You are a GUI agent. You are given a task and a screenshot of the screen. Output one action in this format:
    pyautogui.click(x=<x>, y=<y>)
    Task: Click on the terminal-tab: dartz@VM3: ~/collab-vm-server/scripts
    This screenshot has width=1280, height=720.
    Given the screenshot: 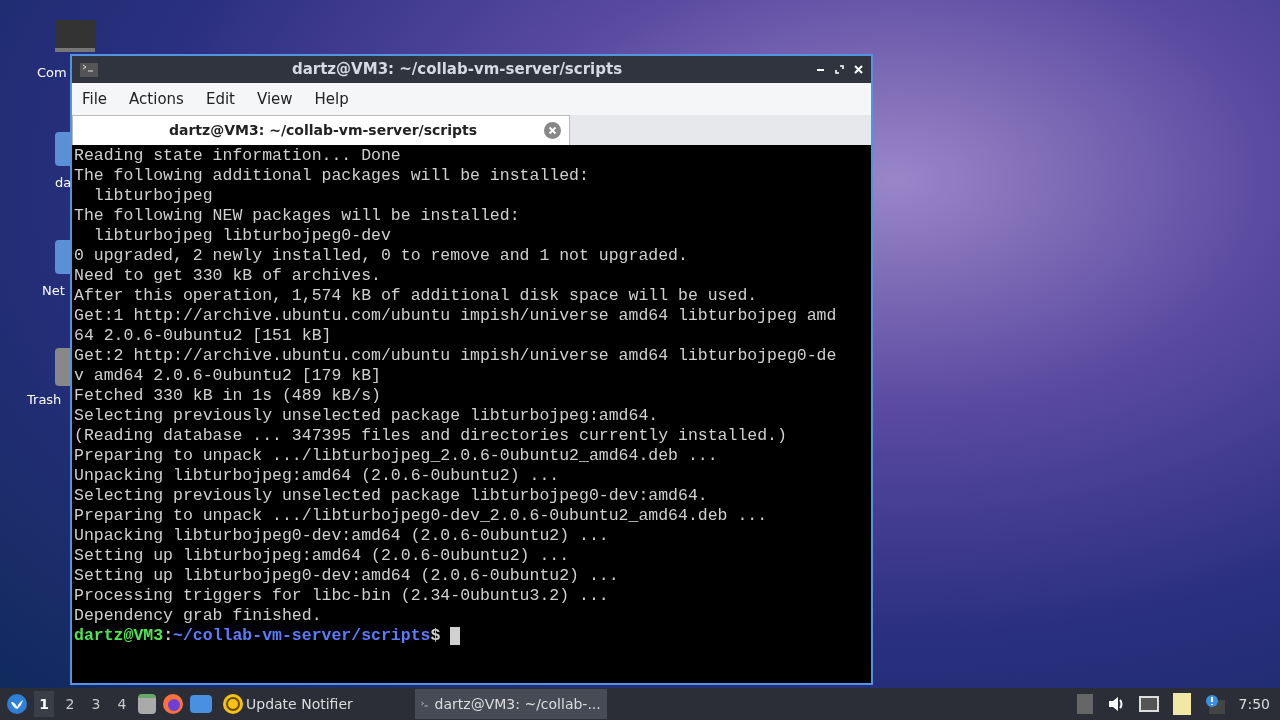 What is the action you would take?
    pyautogui.click(x=321, y=130)
    